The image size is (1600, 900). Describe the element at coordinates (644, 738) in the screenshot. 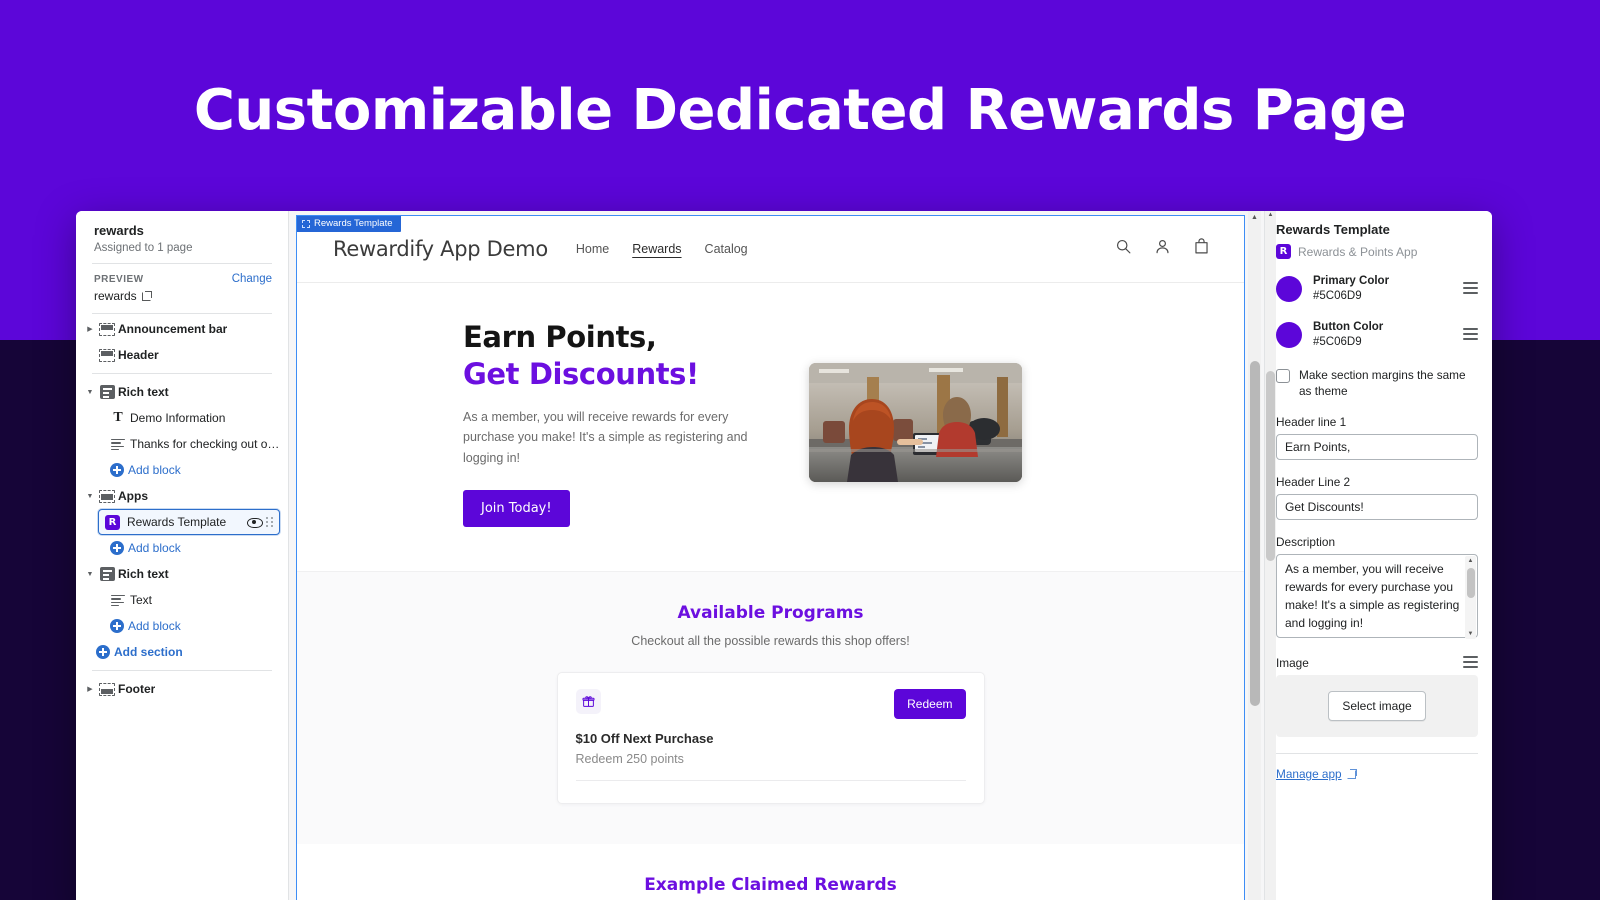

I see `reward-name: $10 Off Next Purchase` at that location.